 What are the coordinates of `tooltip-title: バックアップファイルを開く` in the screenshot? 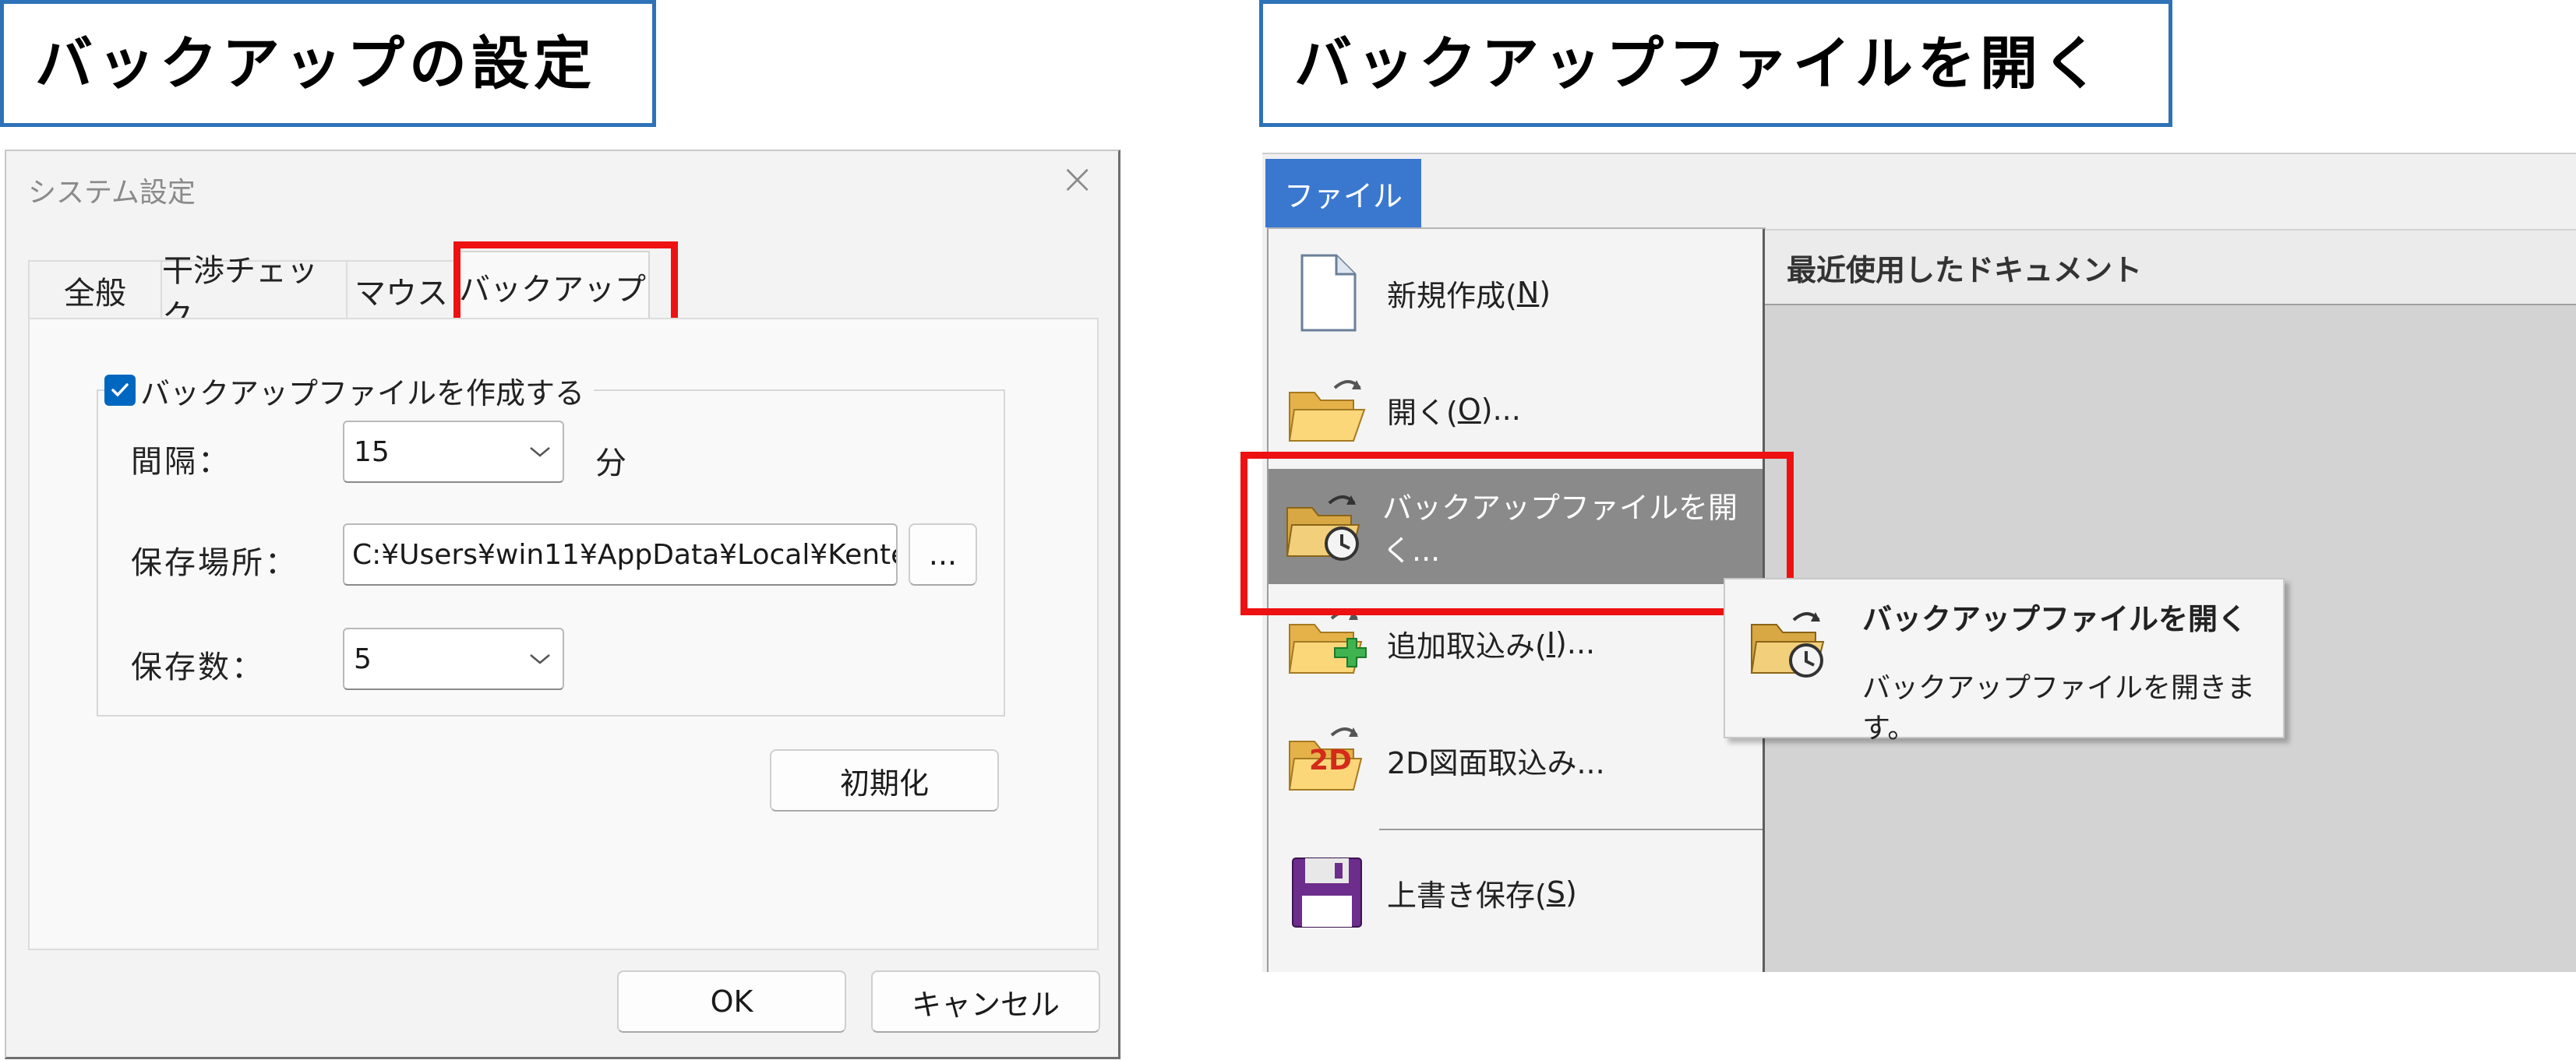 It's located at (2055, 619).